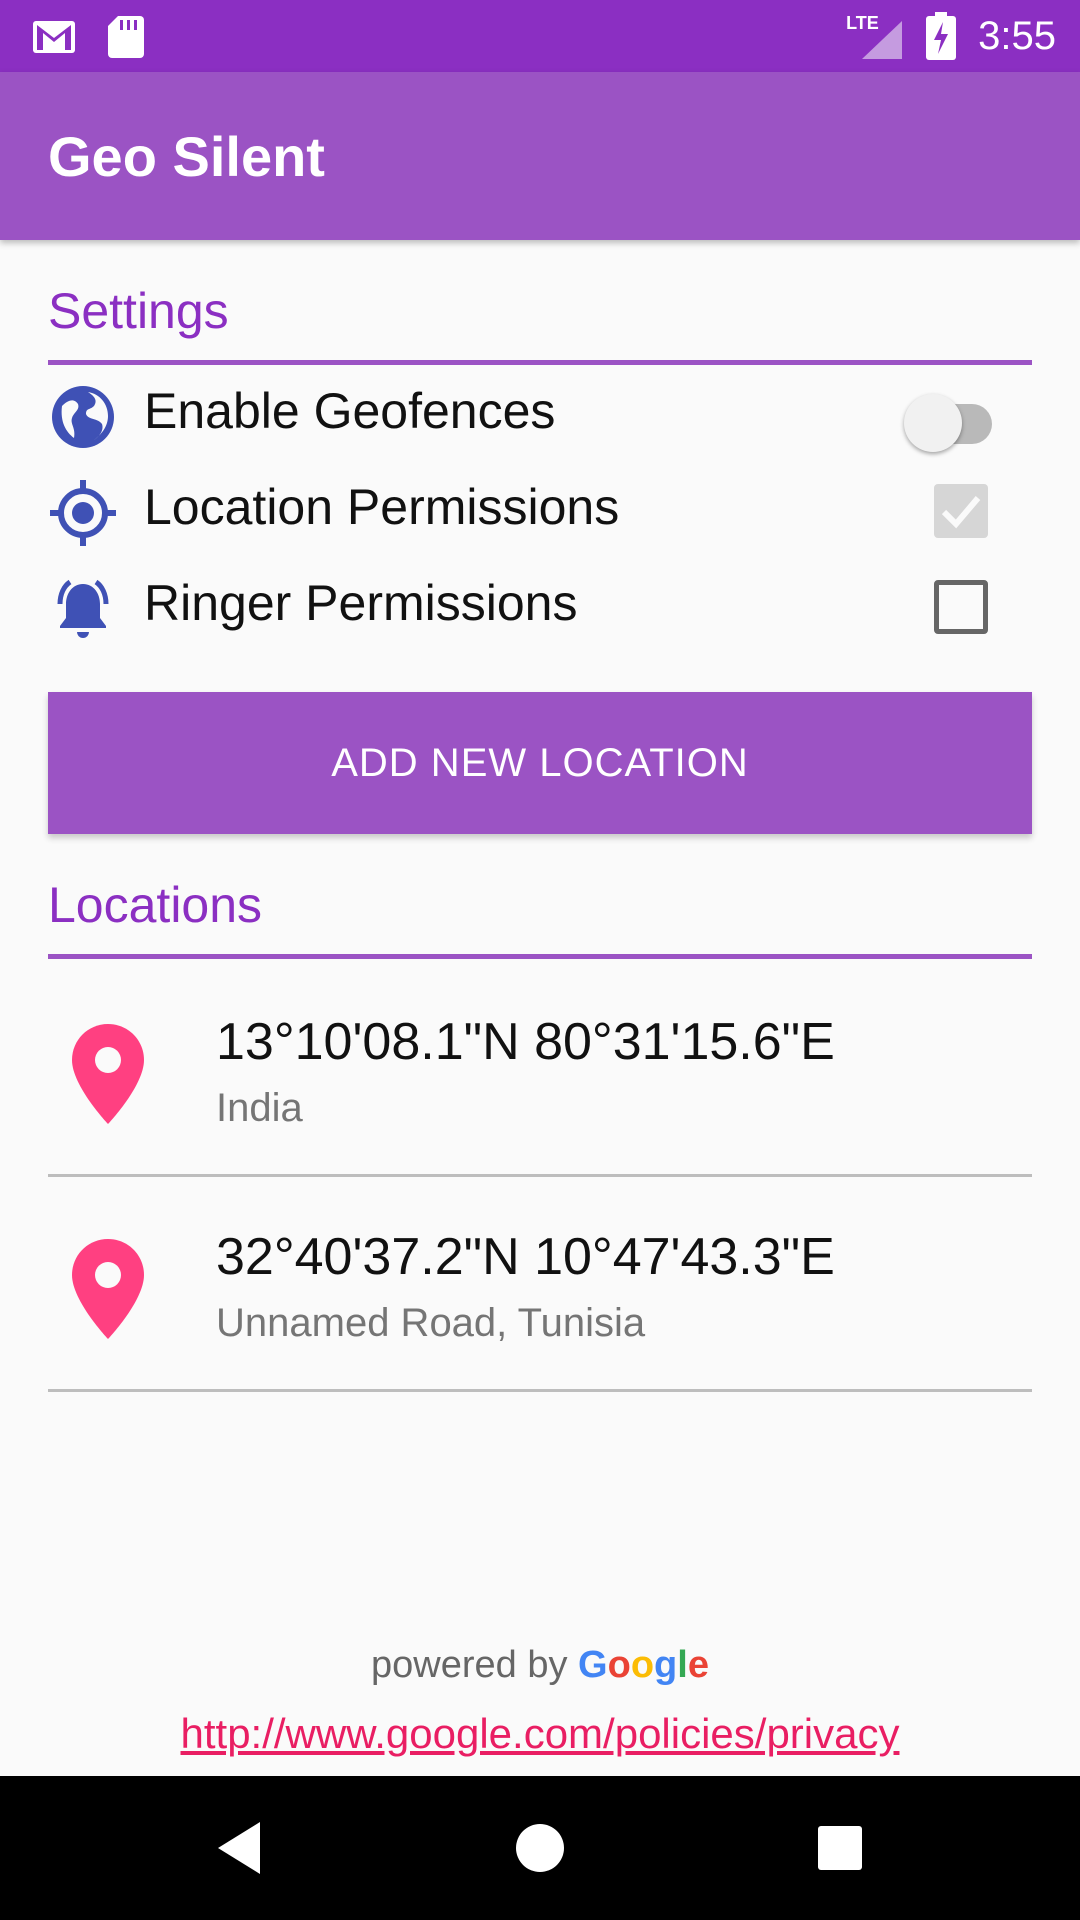  What do you see at coordinates (540, 36) in the screenshot?
I see `status-bar: LTE 3:55` at bounding box center [540, 36].